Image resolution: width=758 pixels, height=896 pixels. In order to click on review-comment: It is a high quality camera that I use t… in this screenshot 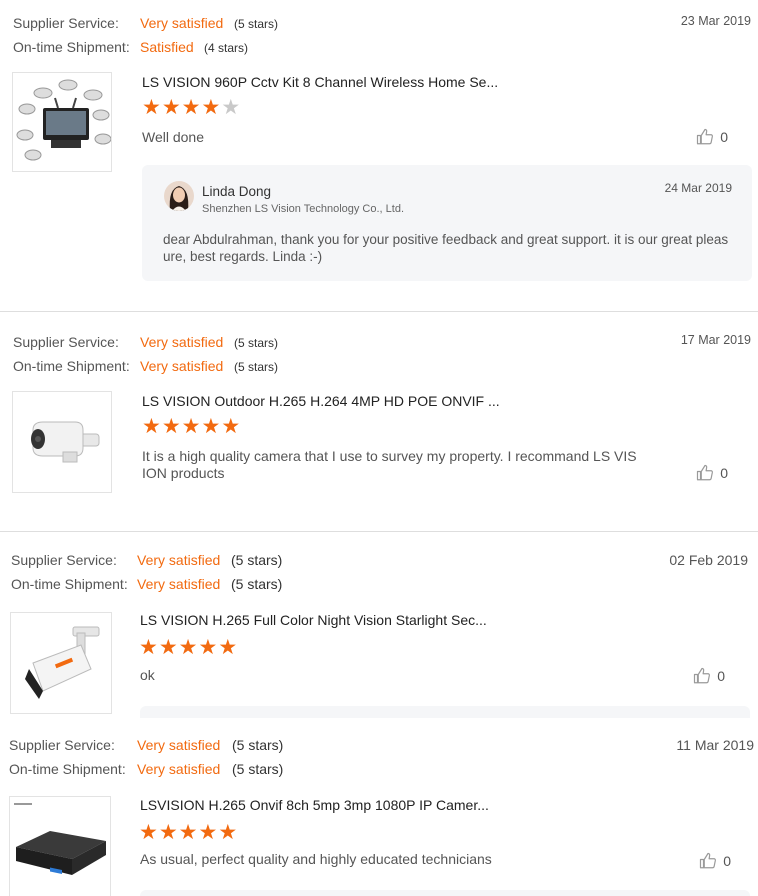, I will do `click(389, 464)`.